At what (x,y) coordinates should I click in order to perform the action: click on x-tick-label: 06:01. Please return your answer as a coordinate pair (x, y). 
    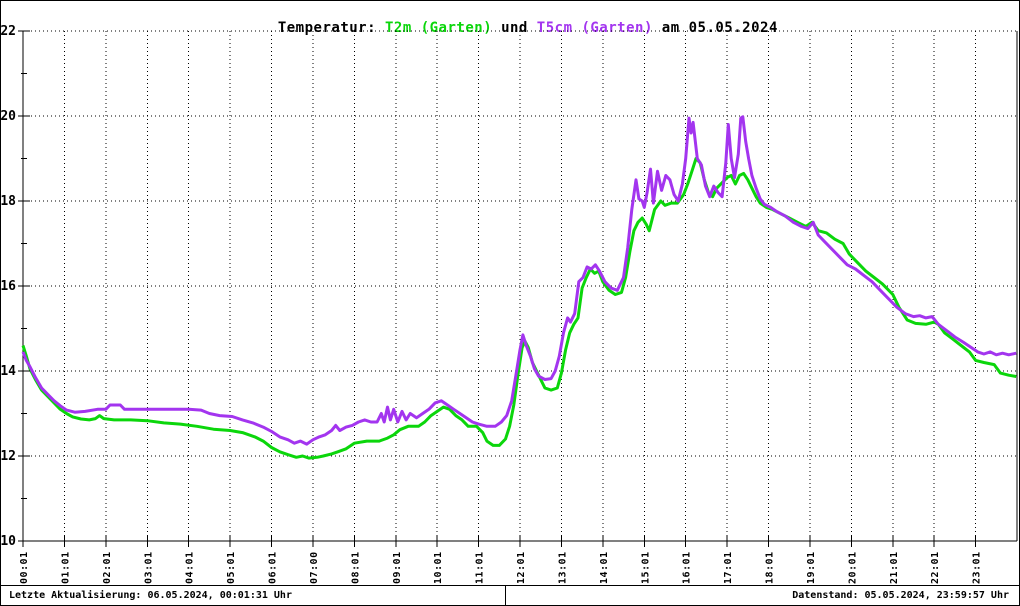
    Looking at the image, I should click on (273, 567).